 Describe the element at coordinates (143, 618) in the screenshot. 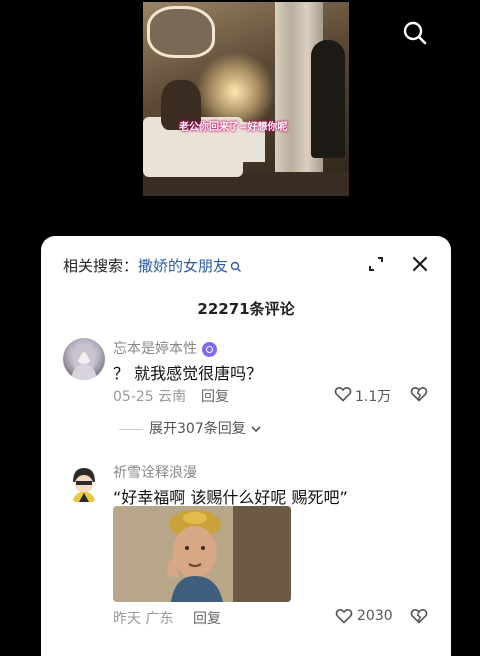

I see `comment-meta: 昨天 广东` at that location.